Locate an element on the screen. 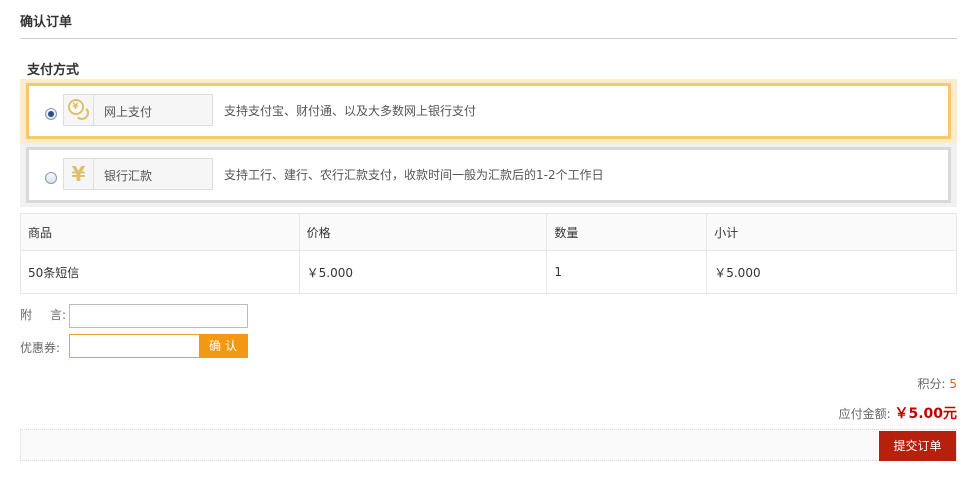  coupon-label: 优惠券: is located at coordinates (40, 348).